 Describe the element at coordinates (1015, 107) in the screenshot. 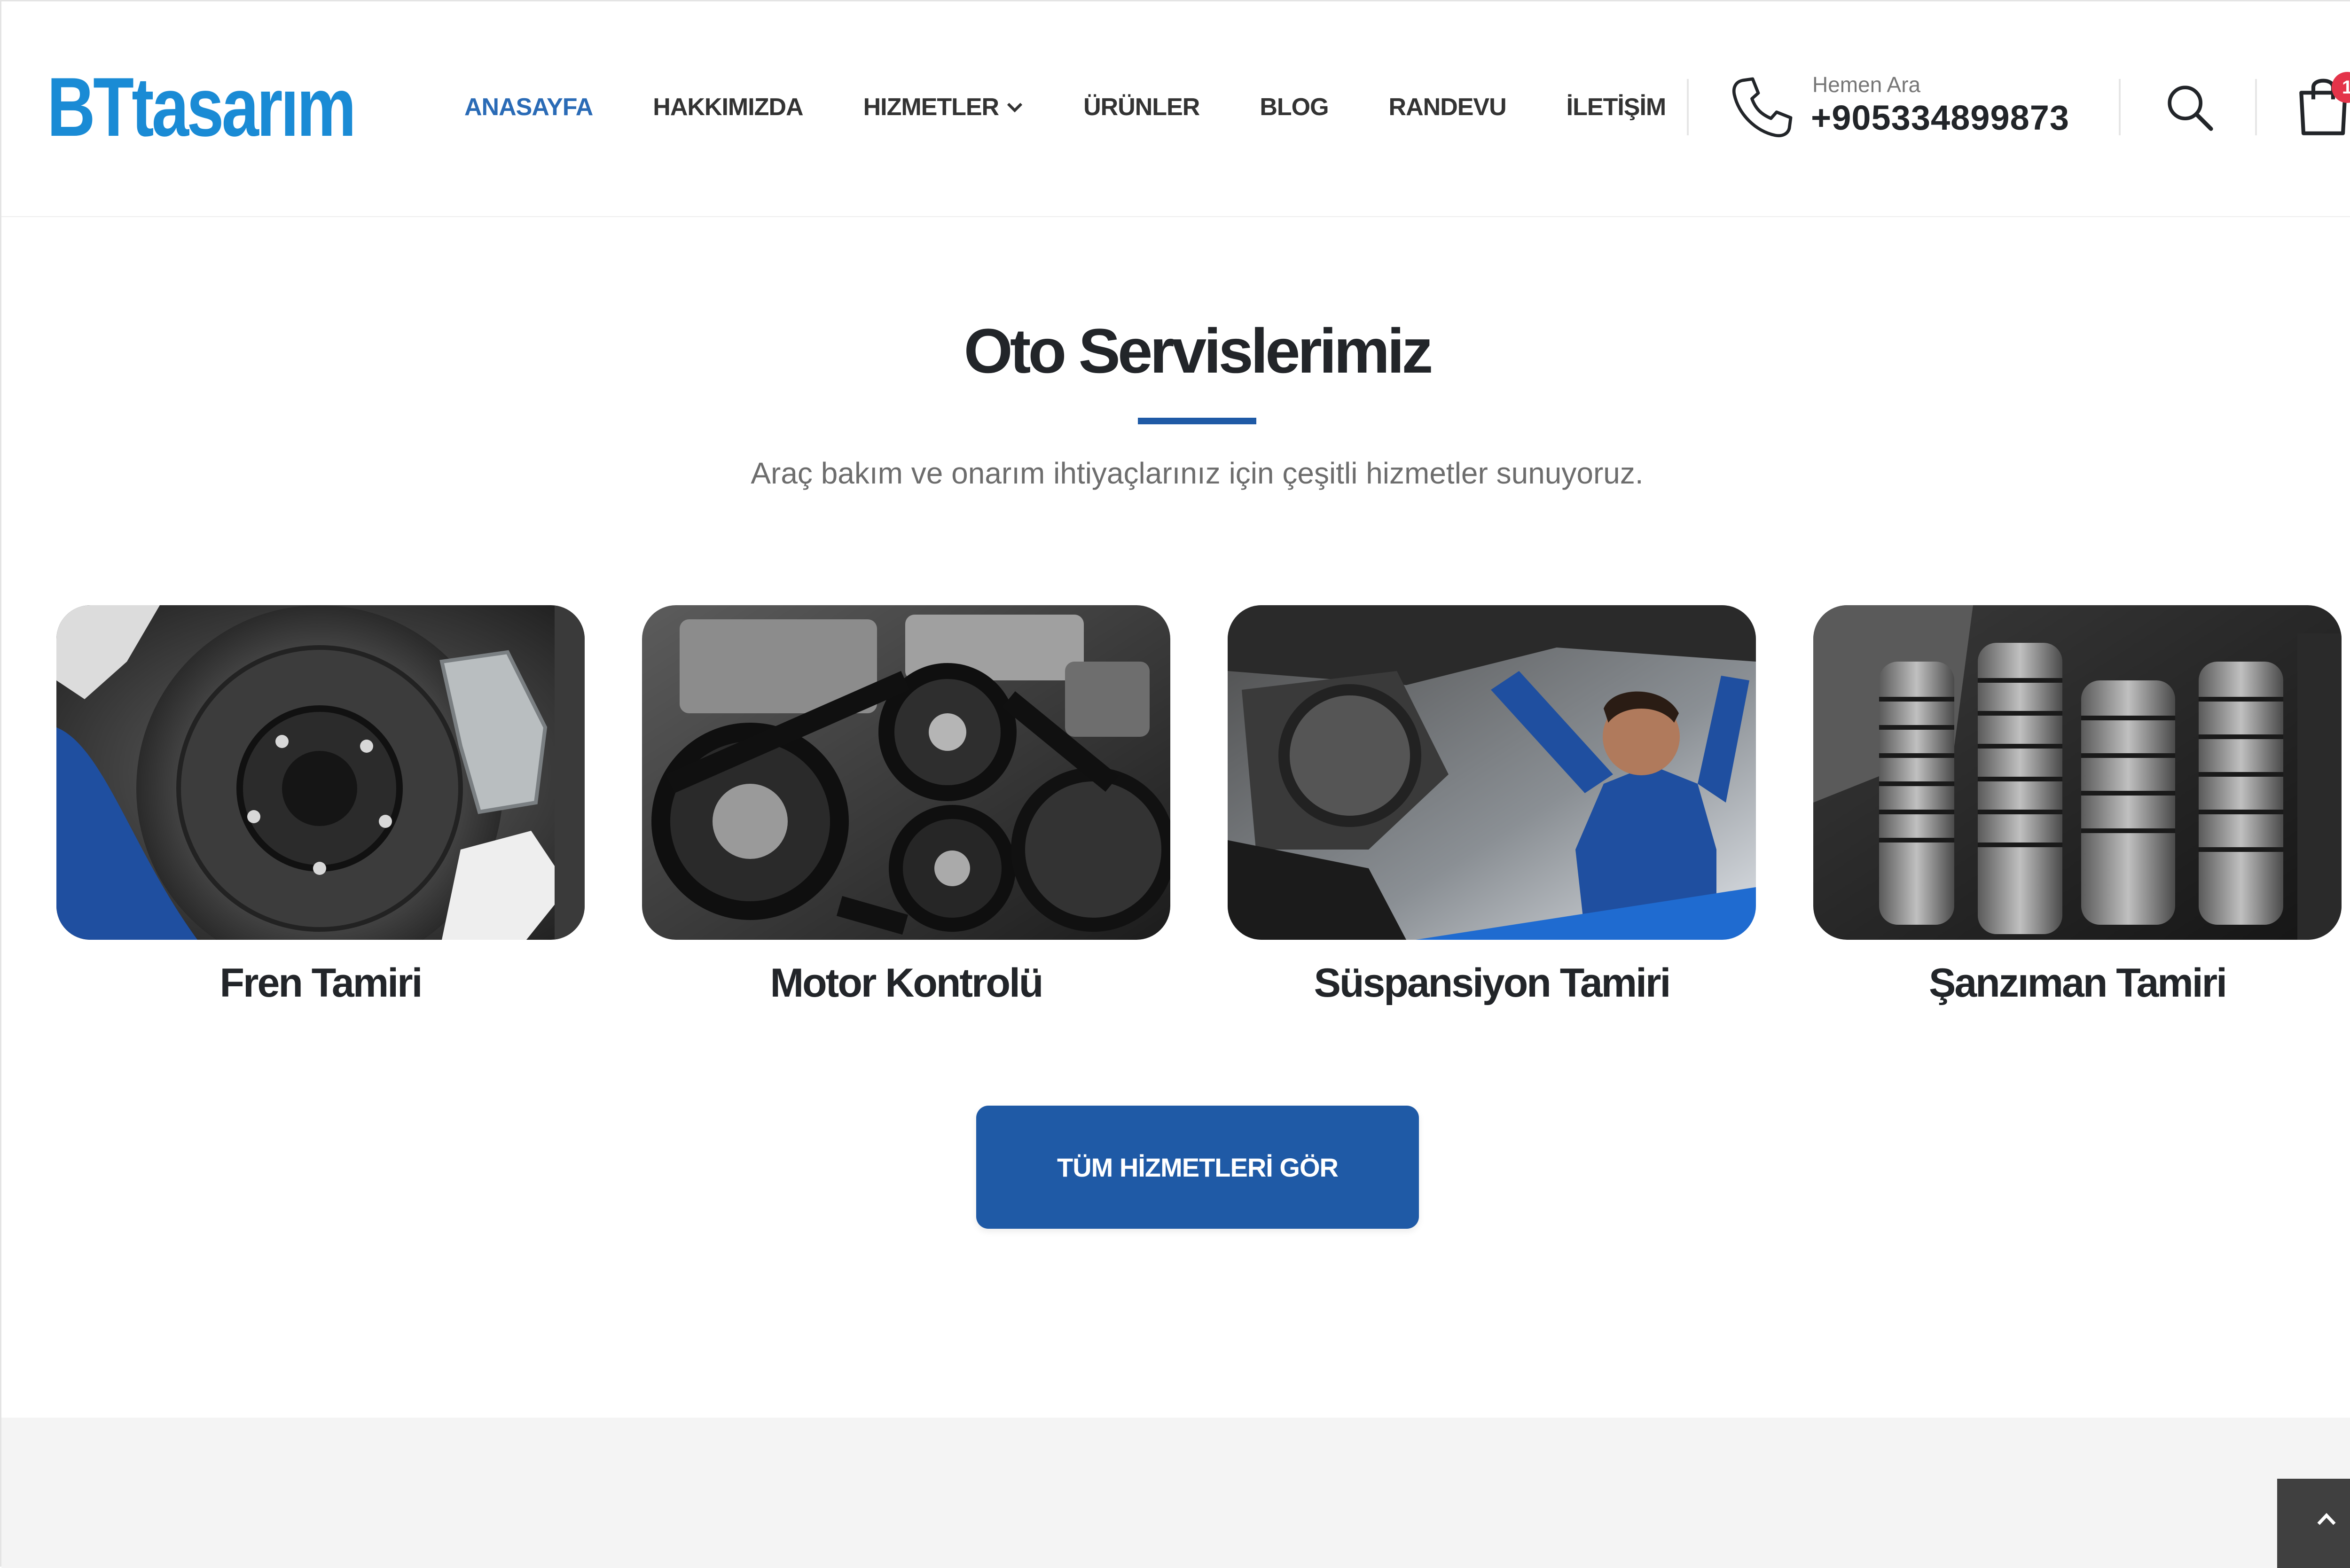

I see `chevron-down-icon` at that location.